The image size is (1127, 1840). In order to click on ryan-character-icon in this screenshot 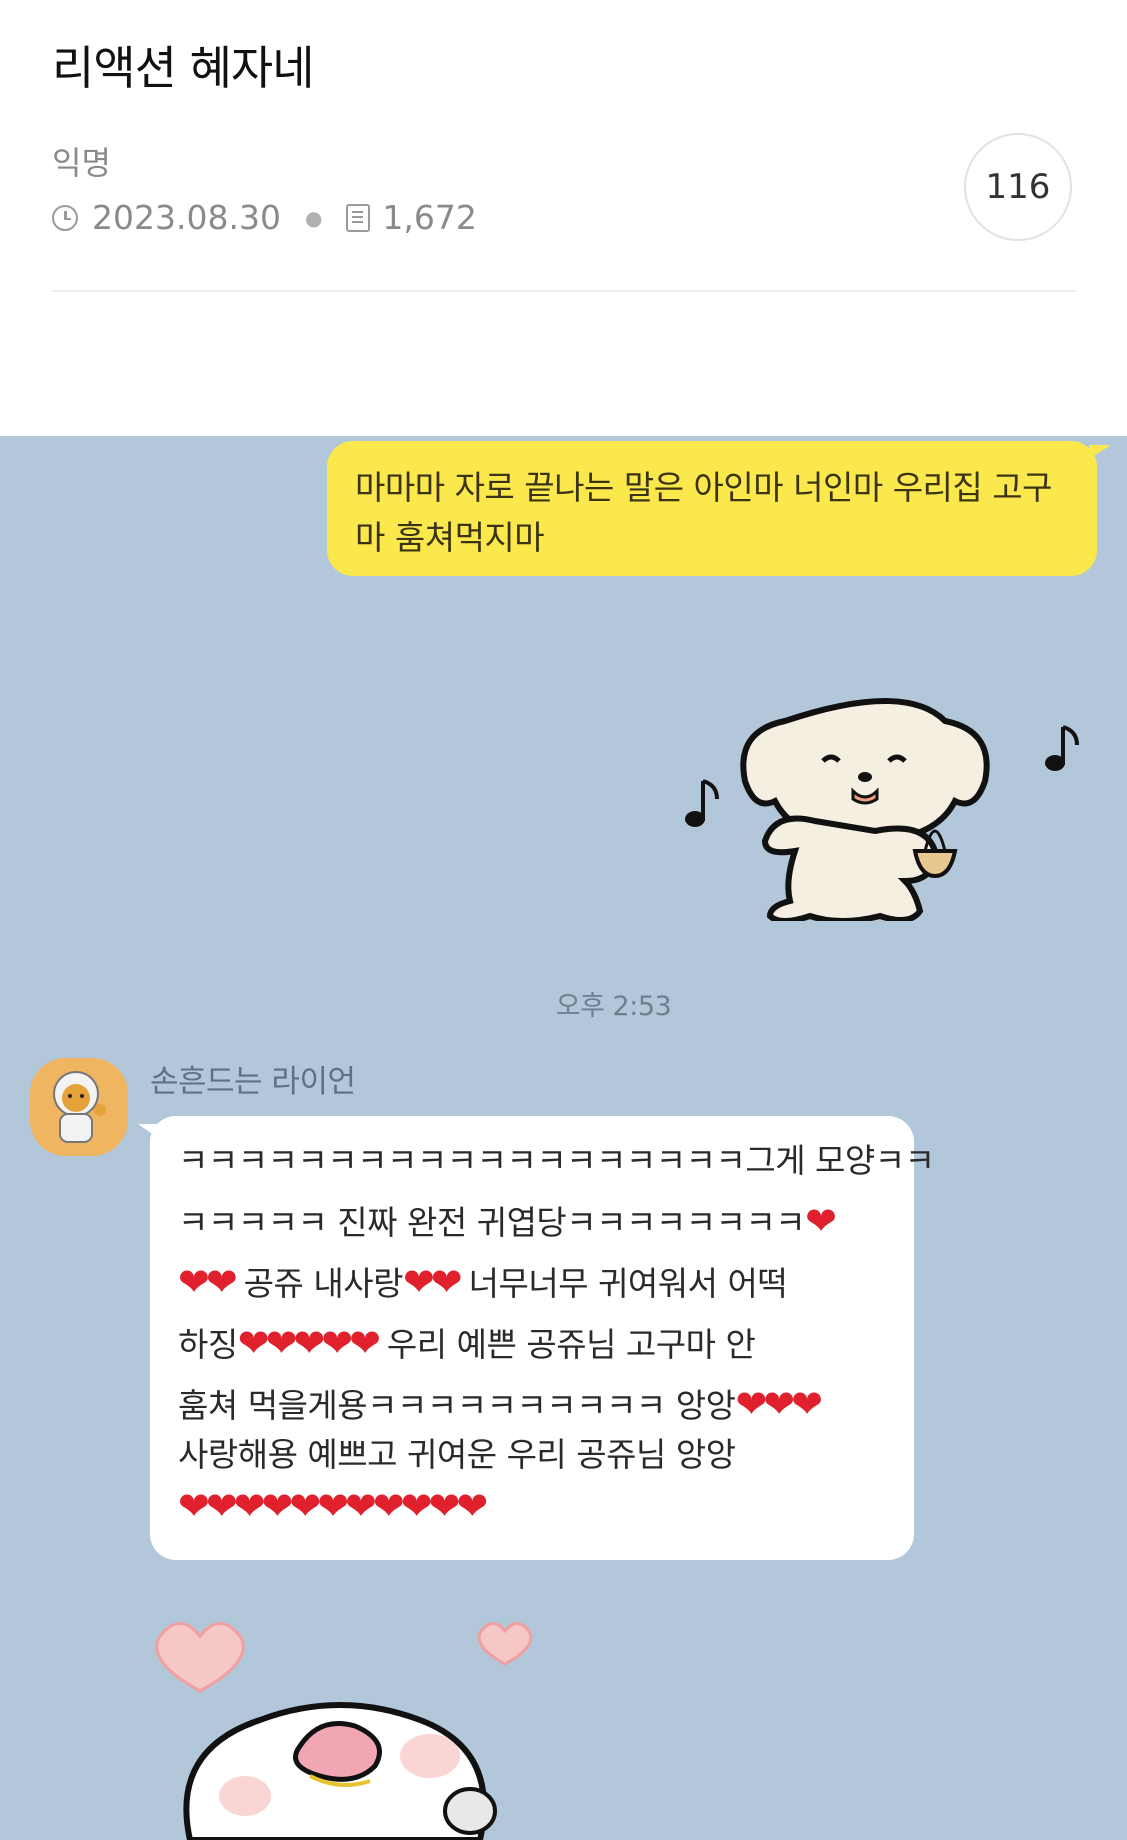, I will do `click(79, 1107)`.